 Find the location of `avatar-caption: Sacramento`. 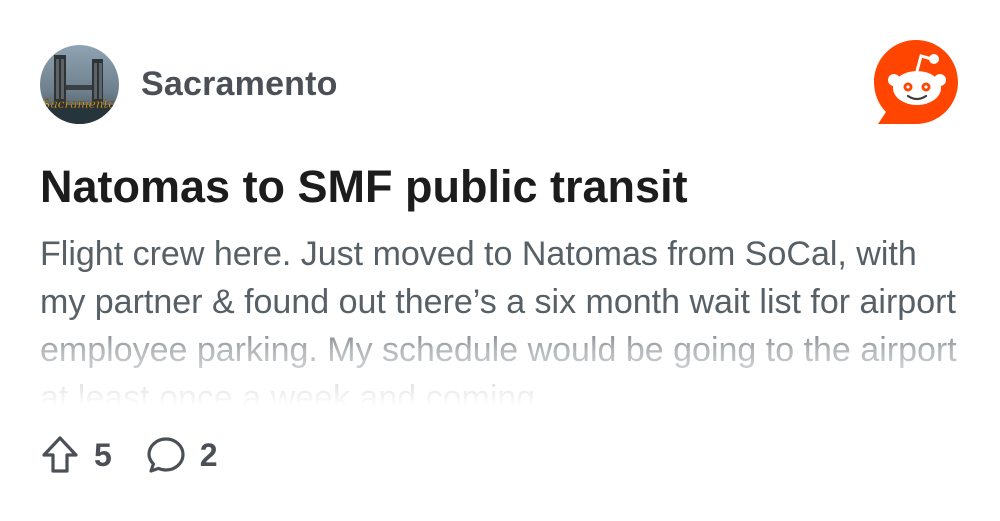

avatar-caption: Sacramento is located at coordinates (78, 104).